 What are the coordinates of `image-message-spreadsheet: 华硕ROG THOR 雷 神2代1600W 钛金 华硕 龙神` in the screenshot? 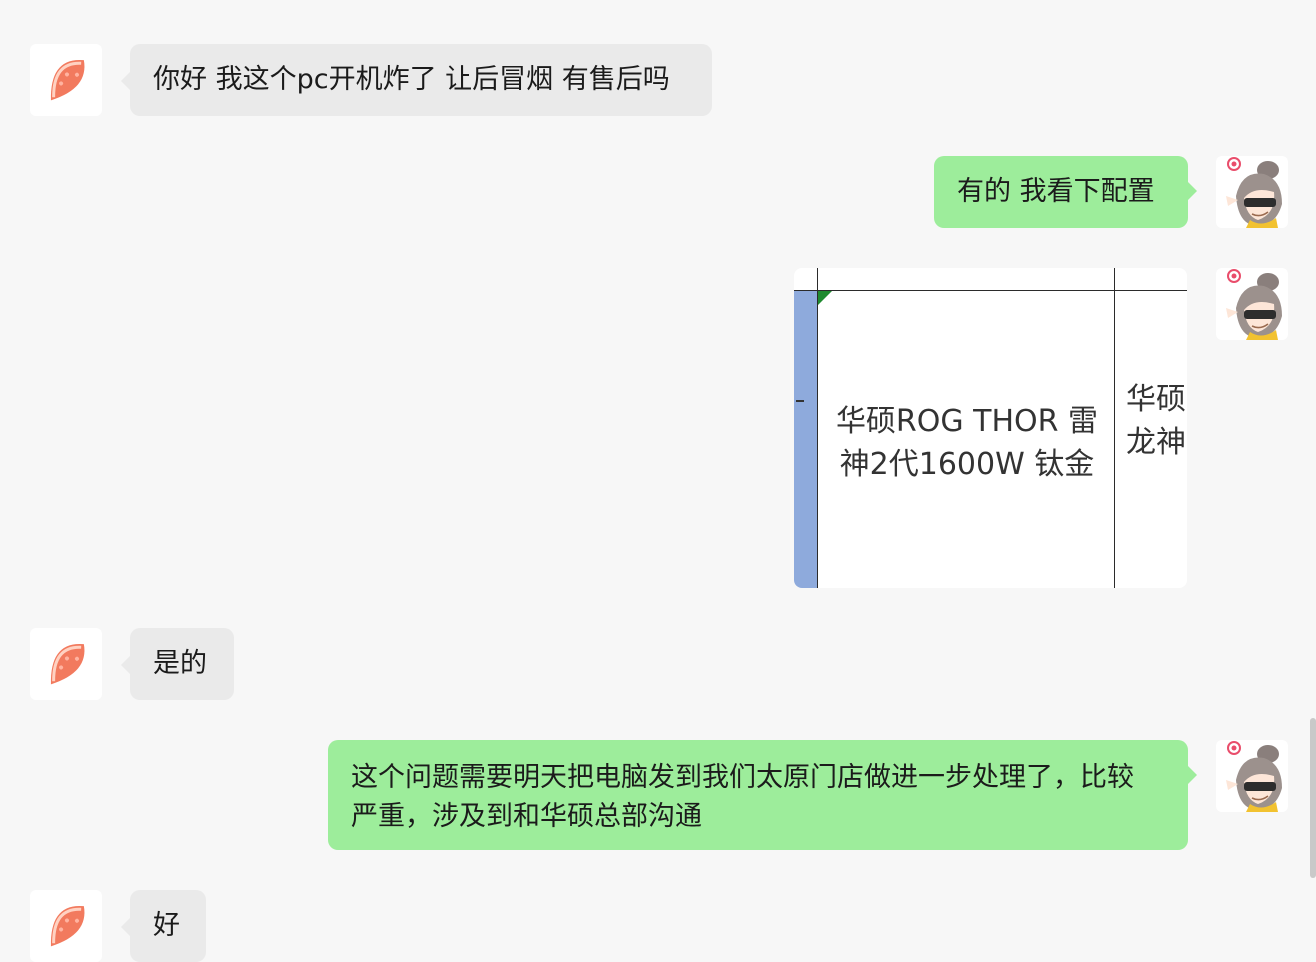 It's located at (990, 428).